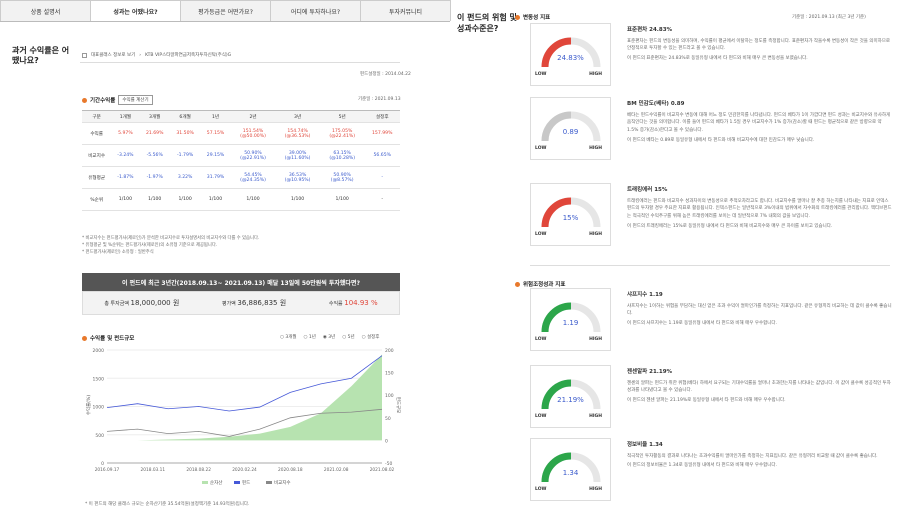 The width and height of the screenshot is (906, 515). What do you see at coordinates (351, 337) in the screenshot?
I see `radio-label: 5년` at bounding box center [351, 337].